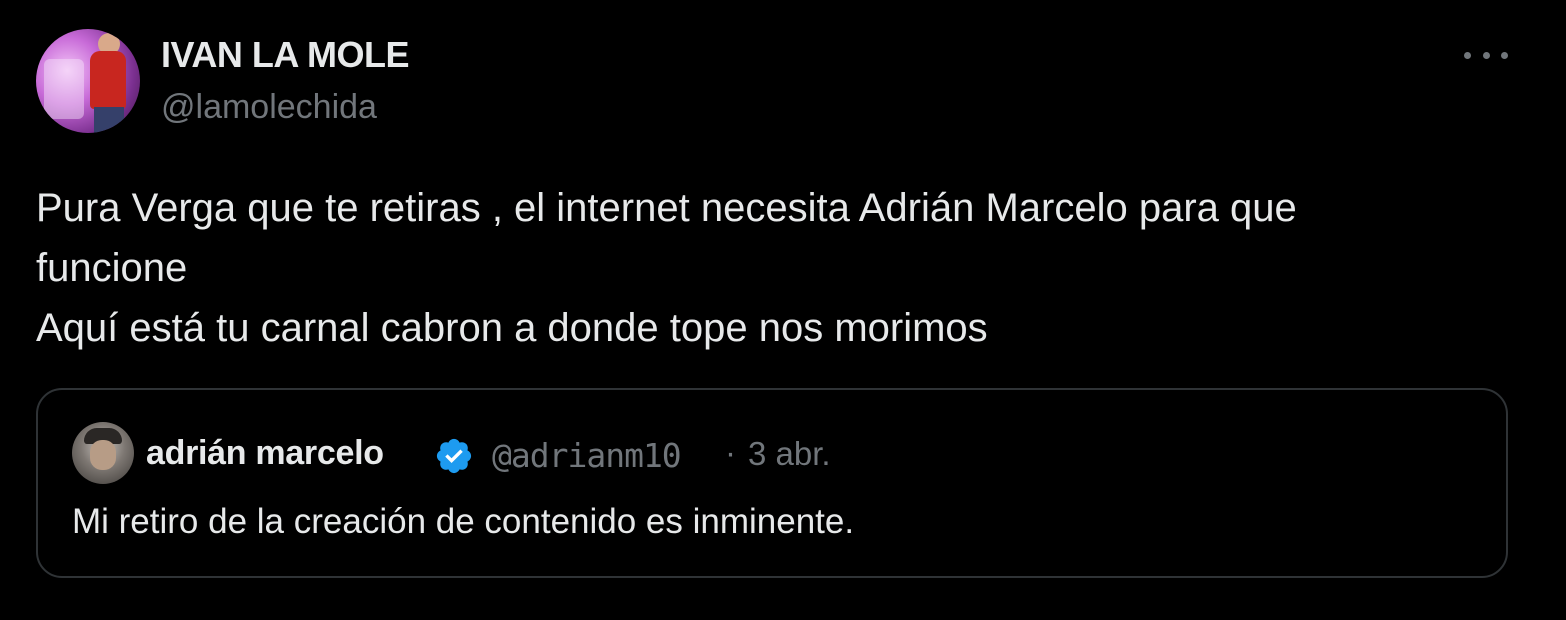 Image resolution: width=1566 pixels, height=620 pixels. What do you see at coordinates (587, 455) in the screenshot?
I see `quoted-author-handle: @adrianm10` at bounding box center [587, 455].